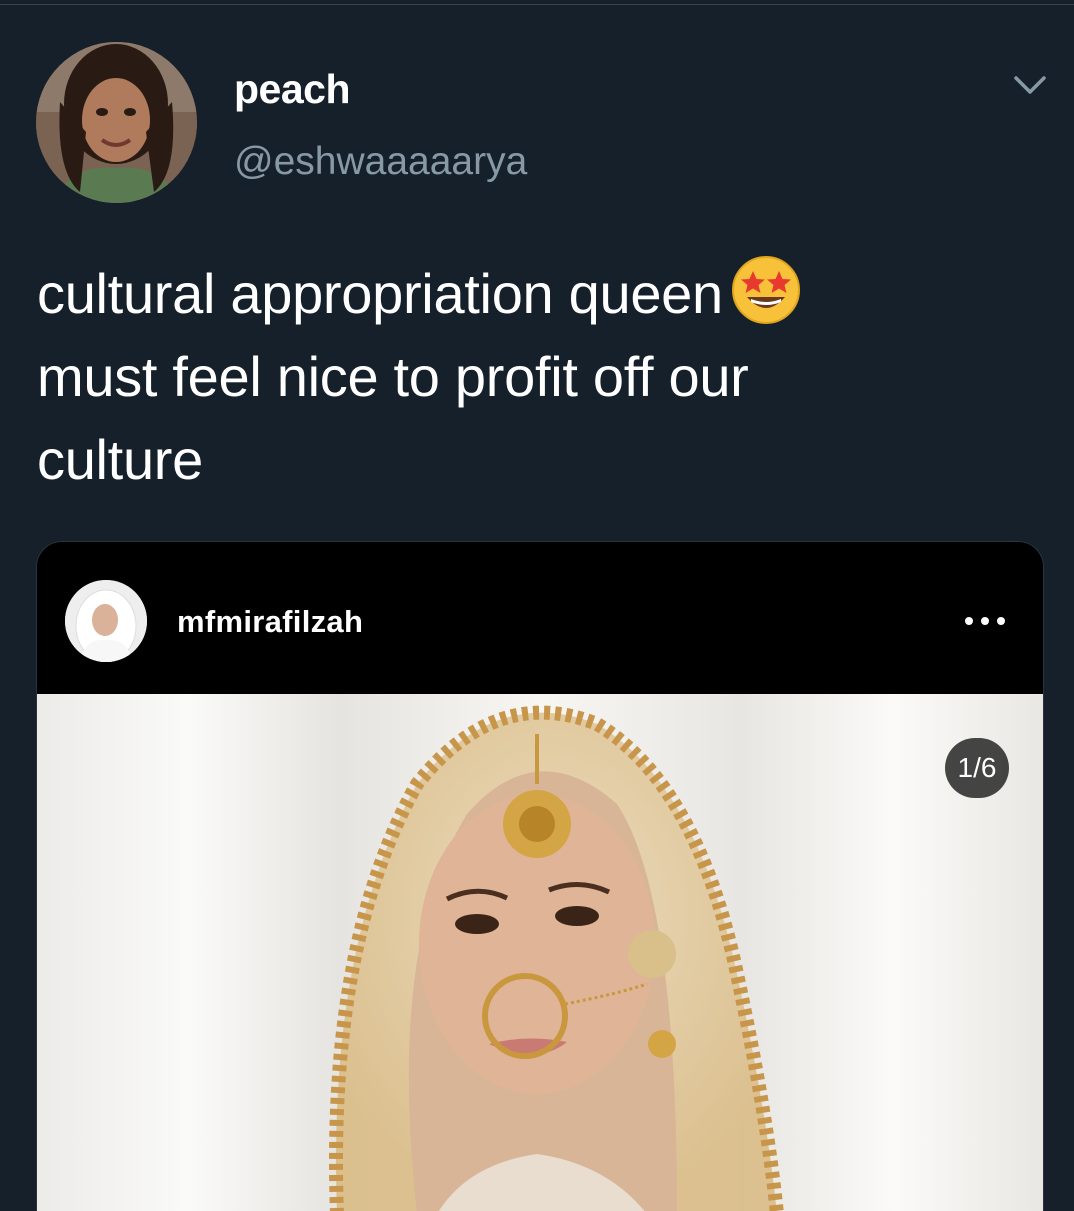 Image resolution: width=1074 pixels, height=1211 pixels. What do you see at coordinates (986, 620) in the screenshot?
I see `more-dots-icon` at bounding box center [986, 620].